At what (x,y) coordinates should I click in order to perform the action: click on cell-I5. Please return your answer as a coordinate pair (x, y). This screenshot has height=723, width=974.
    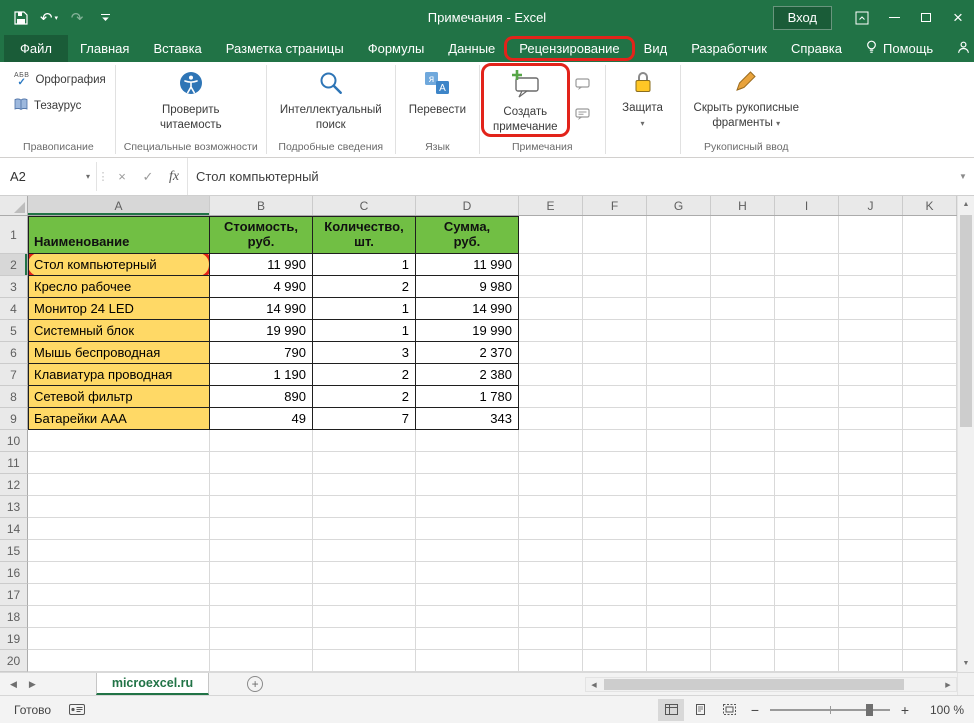
    Looking at the image, I should click on (807, 331).